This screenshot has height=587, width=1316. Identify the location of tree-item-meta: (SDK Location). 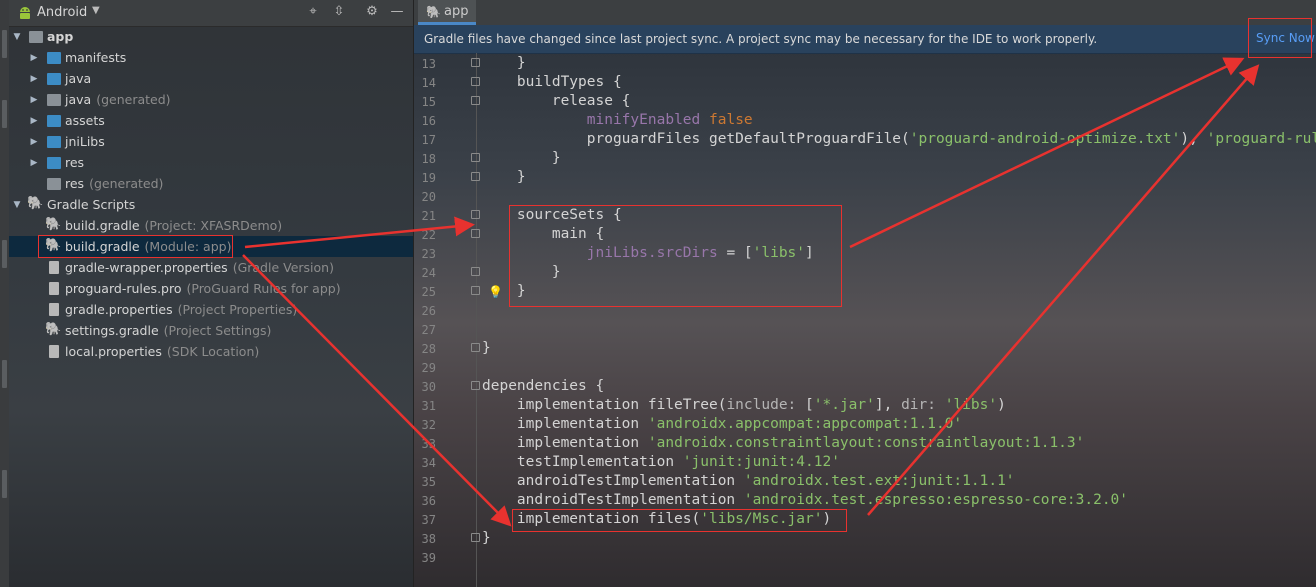
(213, 351).